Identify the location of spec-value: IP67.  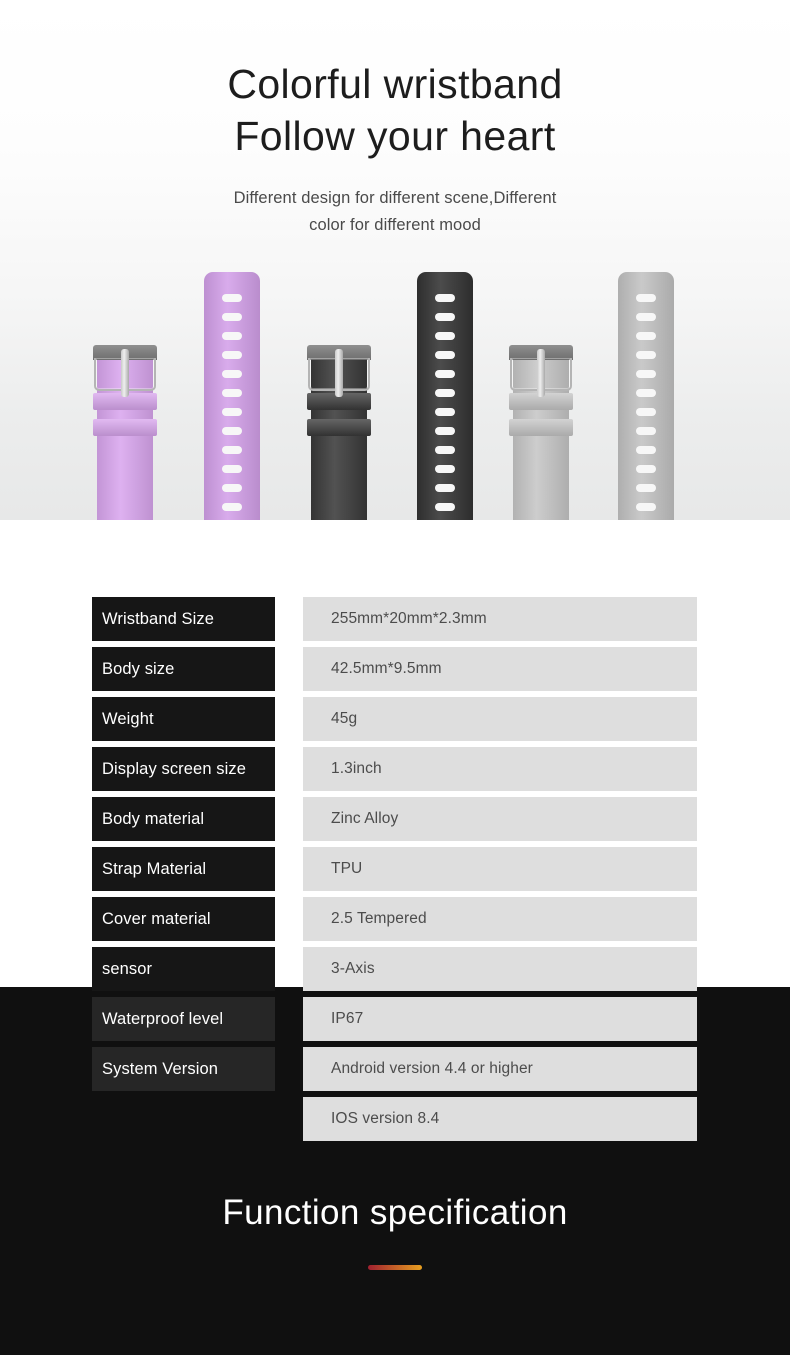
(500, 1019).